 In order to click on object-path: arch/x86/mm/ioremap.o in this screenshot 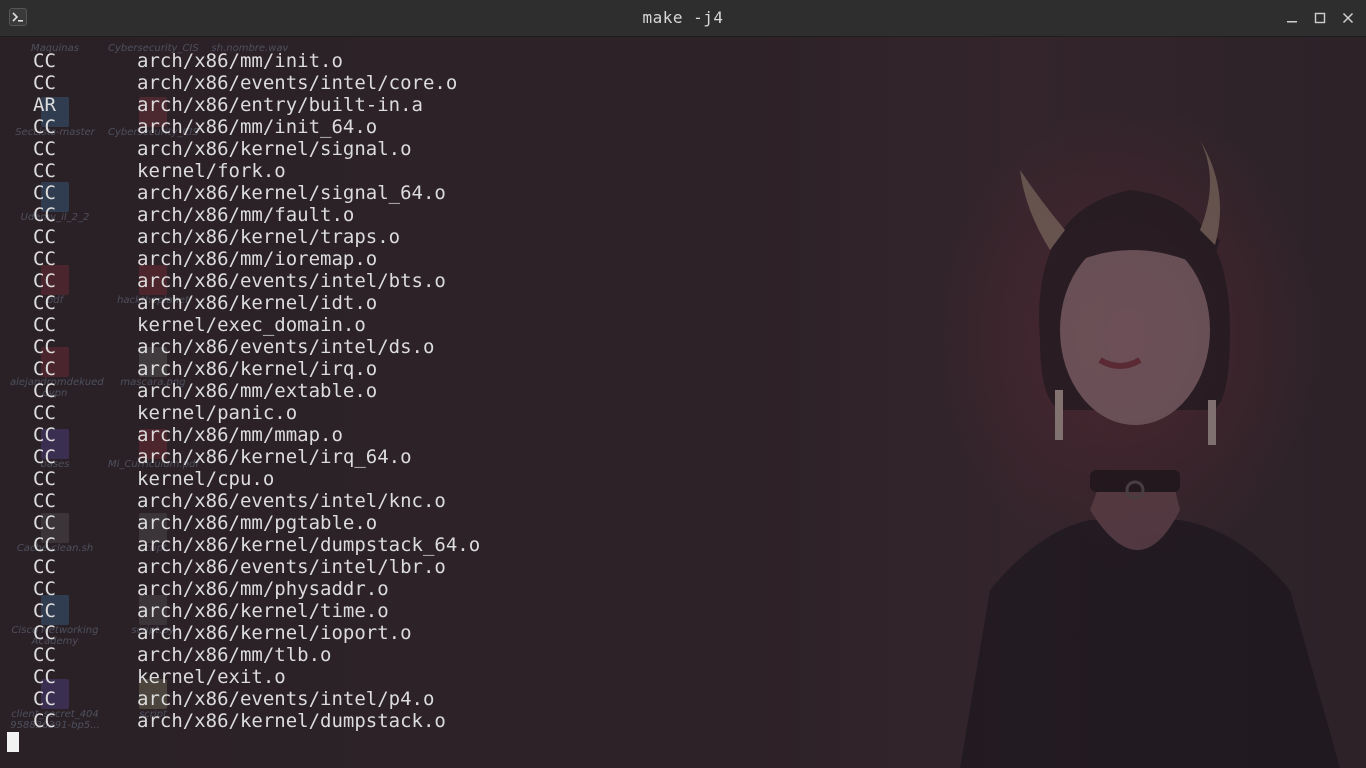, I will do `click(257, 259)`.